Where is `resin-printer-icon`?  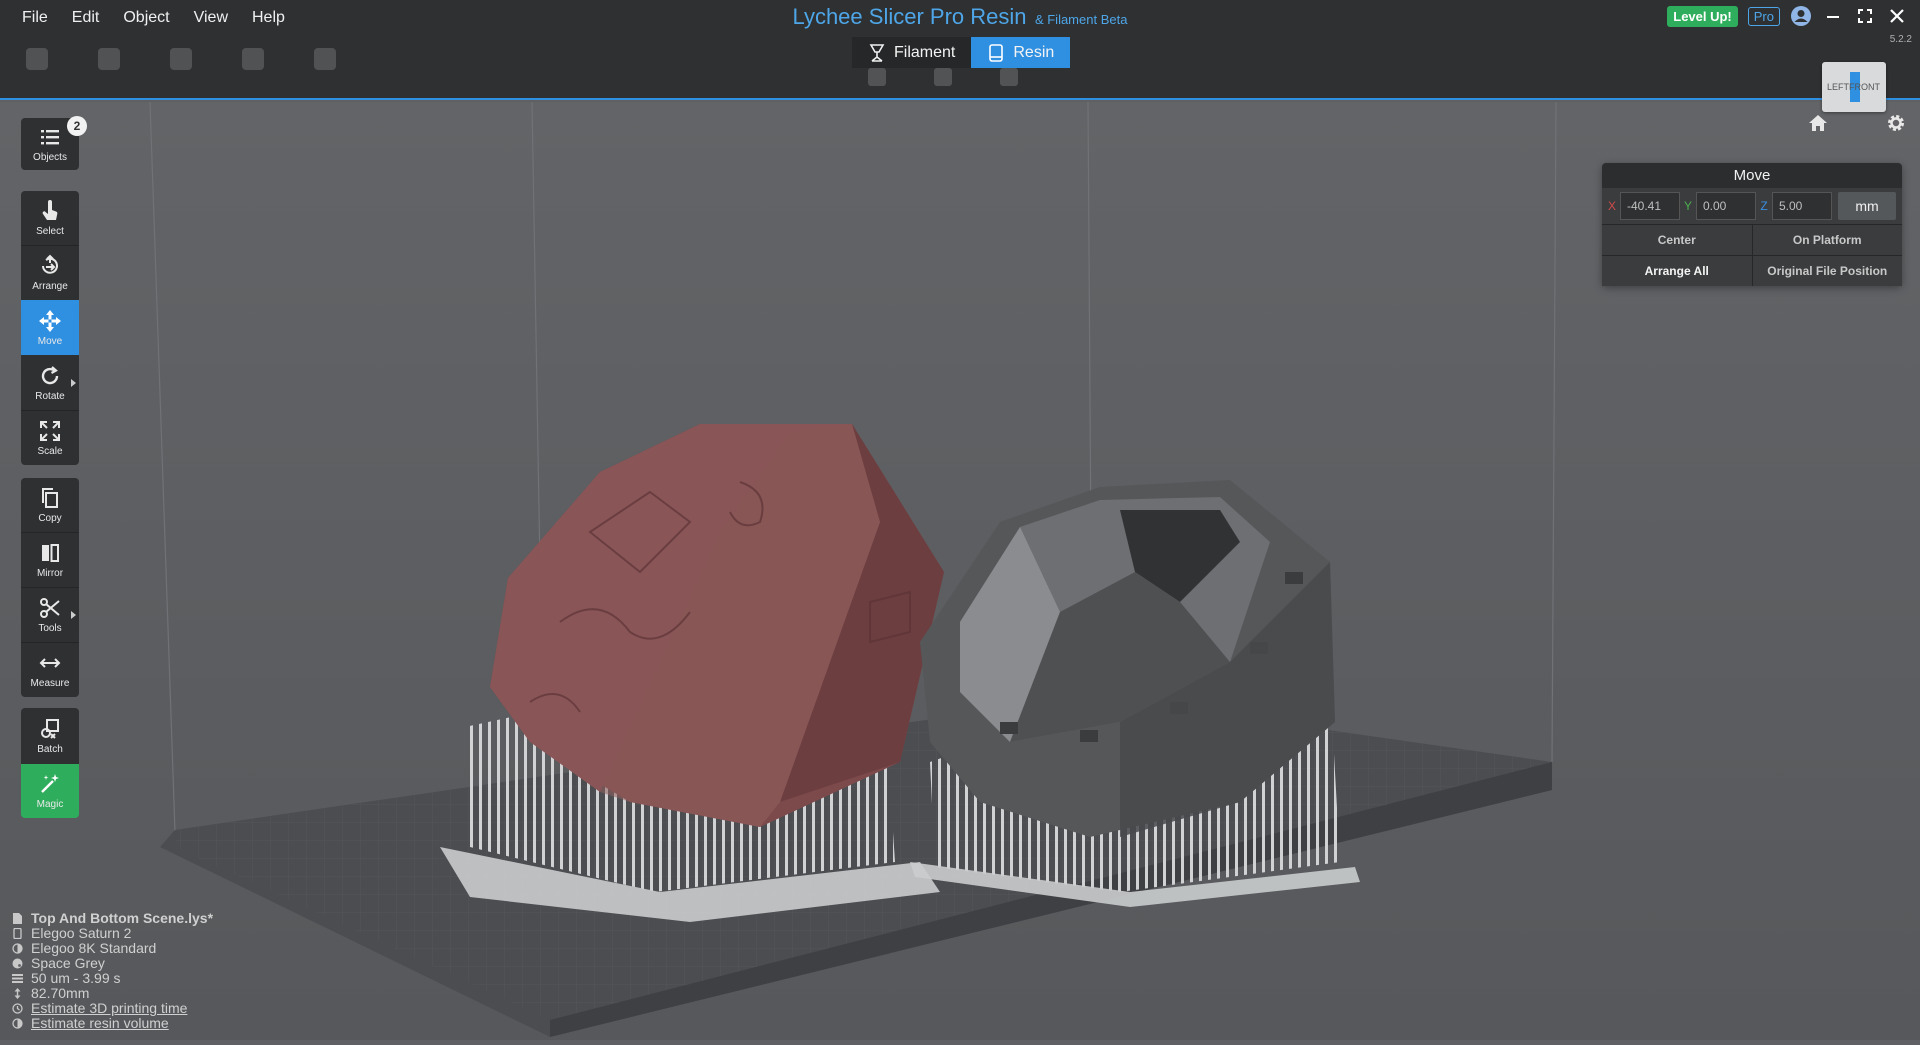
resin-printer-icon is located at coordinates (996, 52).